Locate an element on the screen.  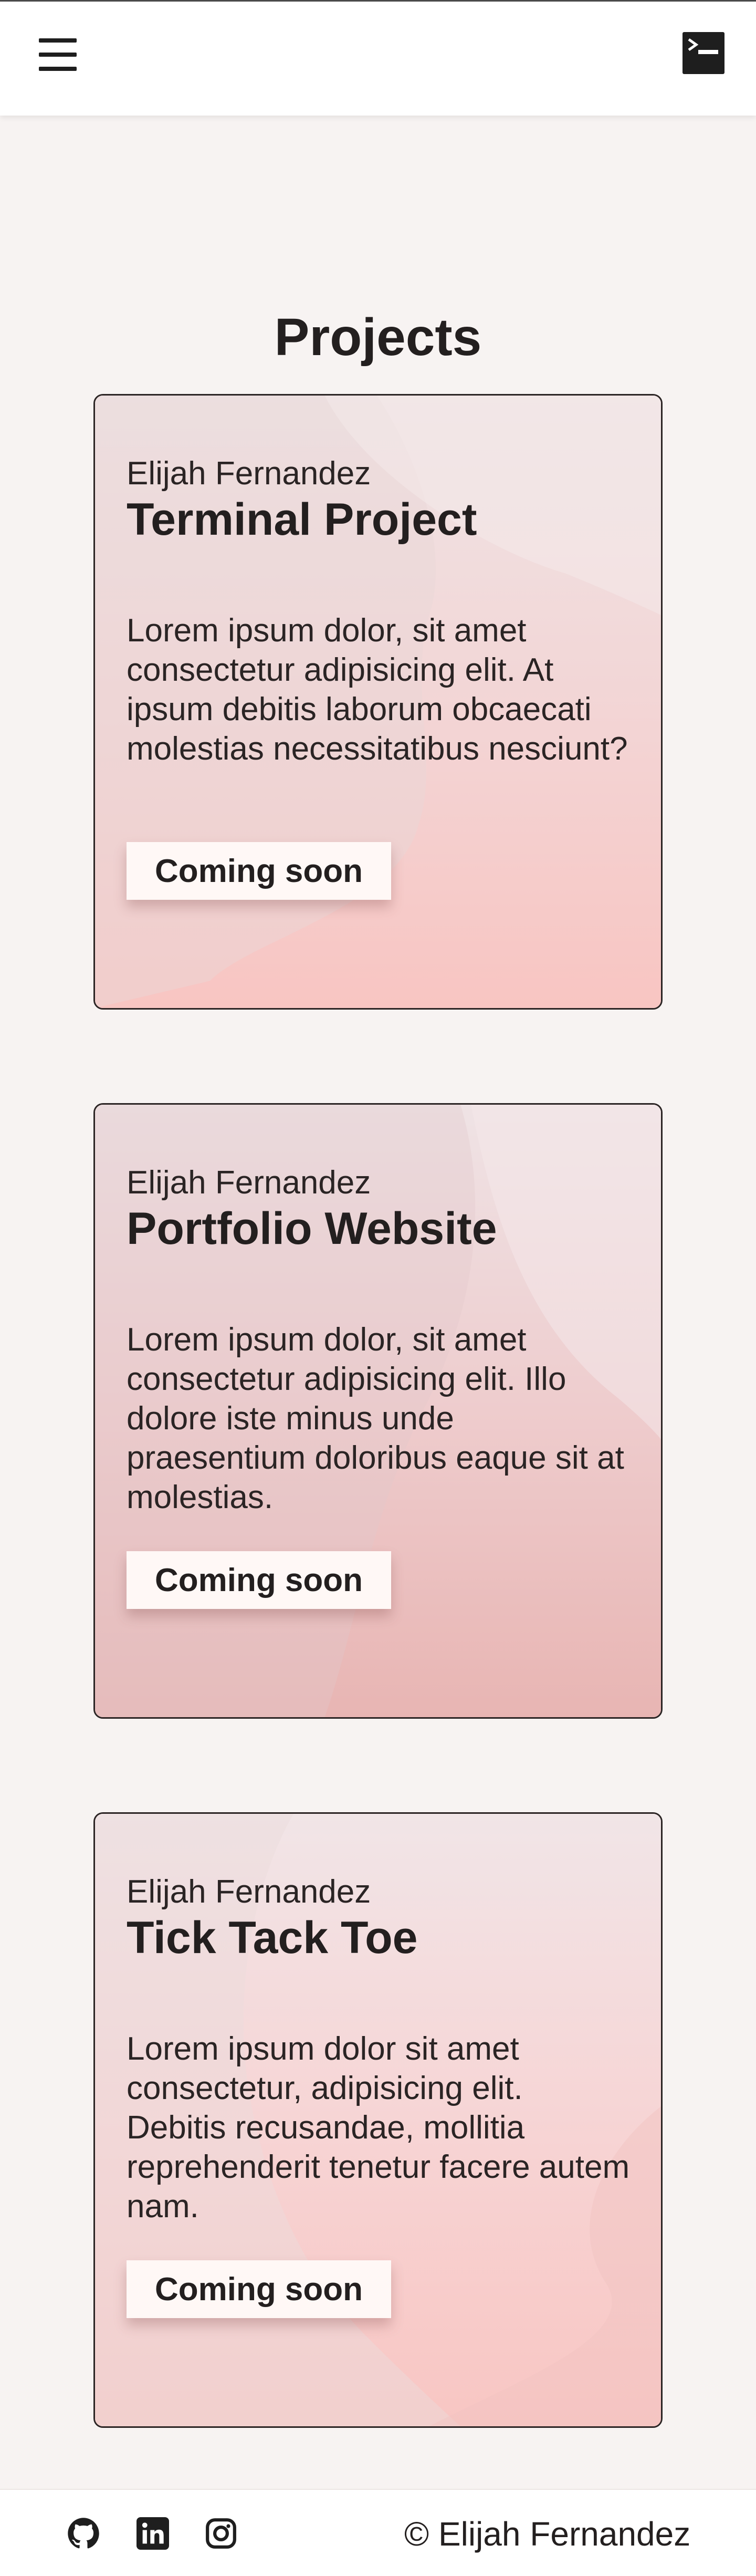
project-title: Portfolio Website is located at coordinates (312, 1228).